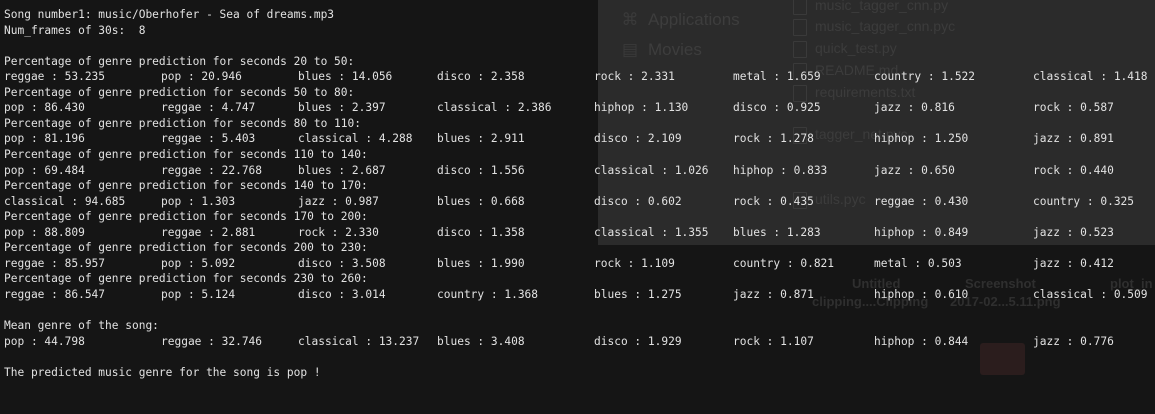  Describe the element at coordinates (780, 170) in the screenshot. I see `genre-score: hiphop : 0.833` at that location.